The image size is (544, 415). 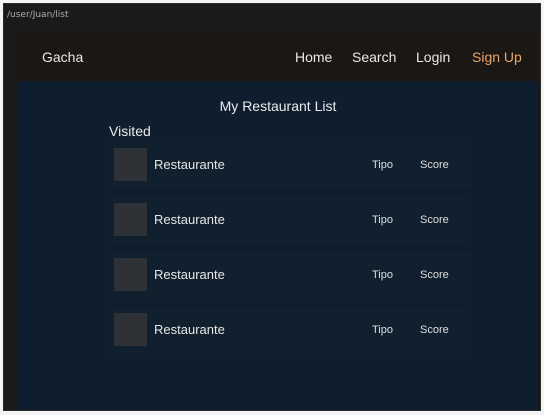 I want to click on nav-search-link: Search, so click(x=374, y=57).